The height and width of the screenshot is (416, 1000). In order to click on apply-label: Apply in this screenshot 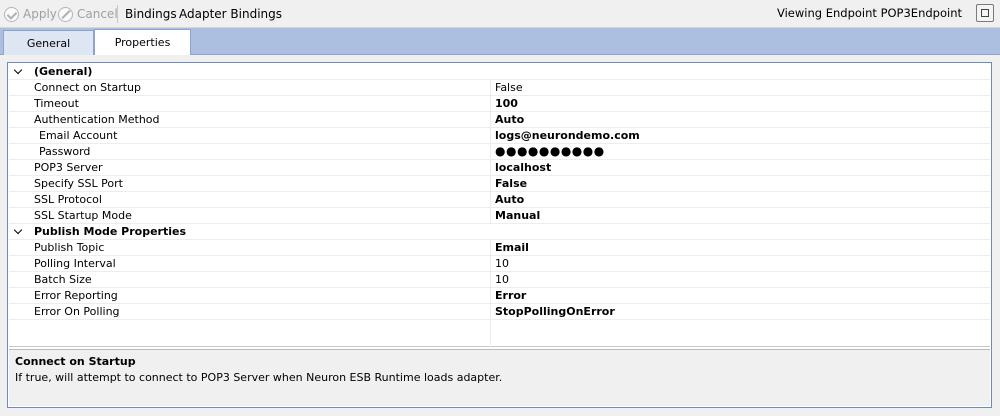, I will do `click(40, 14)`.